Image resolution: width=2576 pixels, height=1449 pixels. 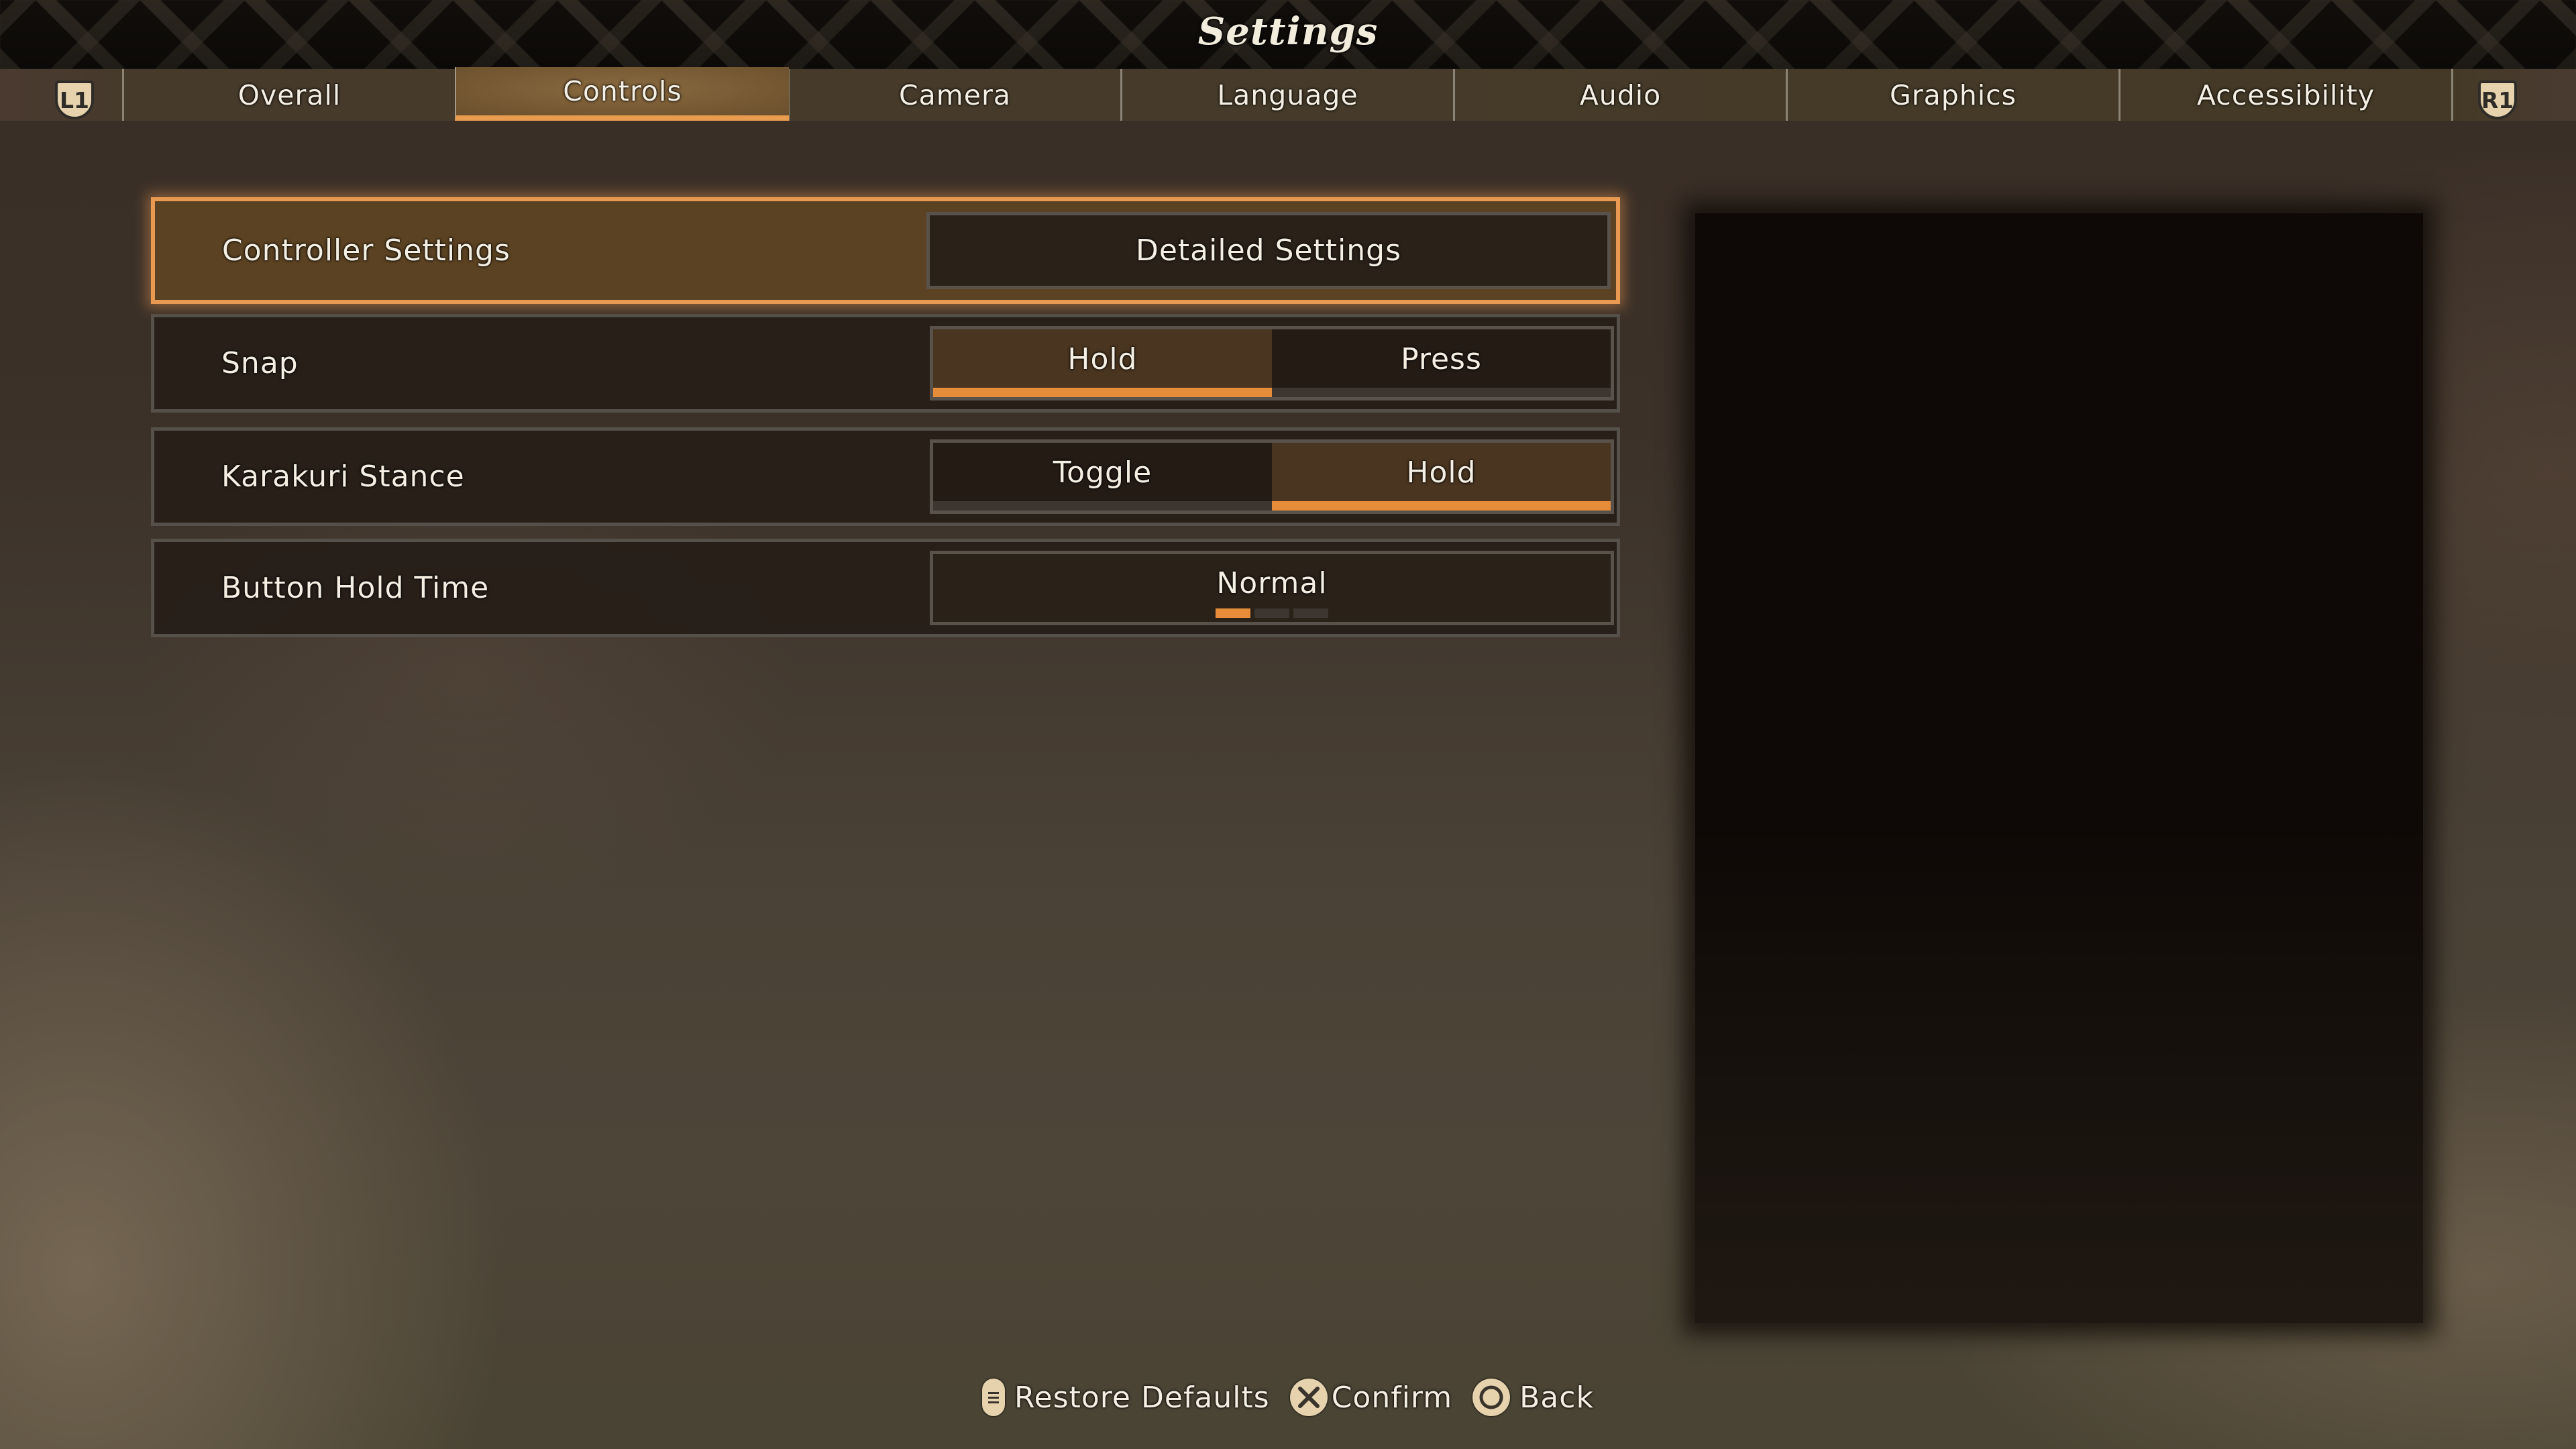 I want to click on prompt-label: Back, so click(x=1556, y=1397).